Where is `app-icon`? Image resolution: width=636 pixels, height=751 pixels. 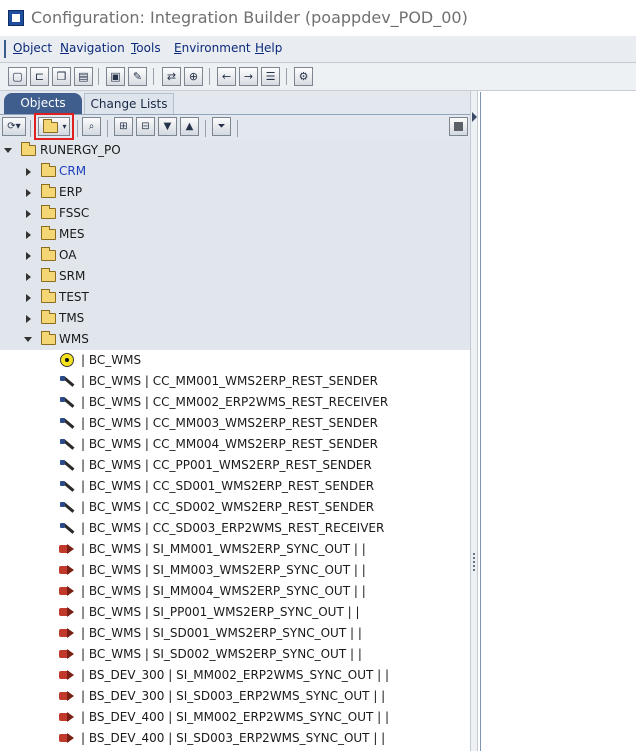
app-icon is located at coordinates (16, 18).